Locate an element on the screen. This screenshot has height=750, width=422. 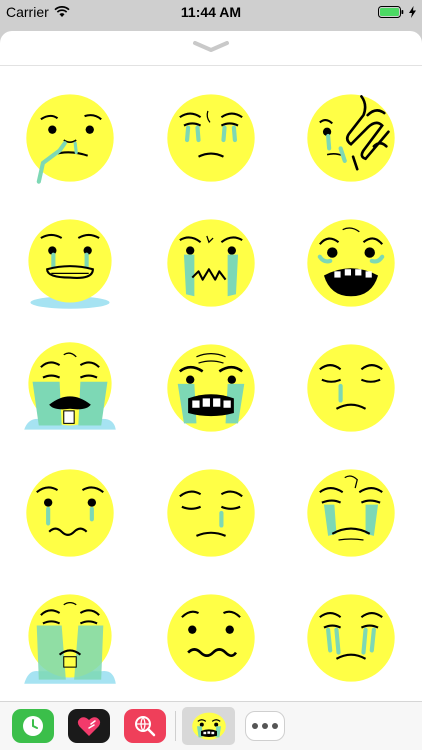
sticker-crying-face is located at coordinates (211, 137).